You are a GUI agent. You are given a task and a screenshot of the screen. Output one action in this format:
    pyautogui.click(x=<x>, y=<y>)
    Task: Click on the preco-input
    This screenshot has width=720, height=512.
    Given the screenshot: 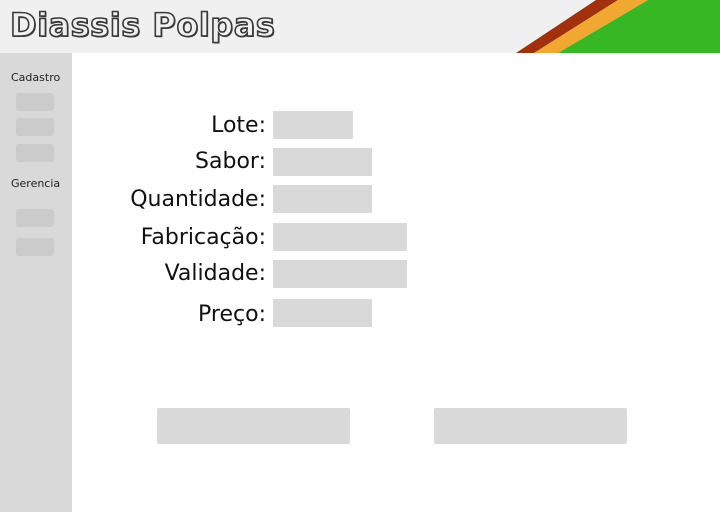 What is the action you would take?
    pyautogui.click(x=322, y=313)
    